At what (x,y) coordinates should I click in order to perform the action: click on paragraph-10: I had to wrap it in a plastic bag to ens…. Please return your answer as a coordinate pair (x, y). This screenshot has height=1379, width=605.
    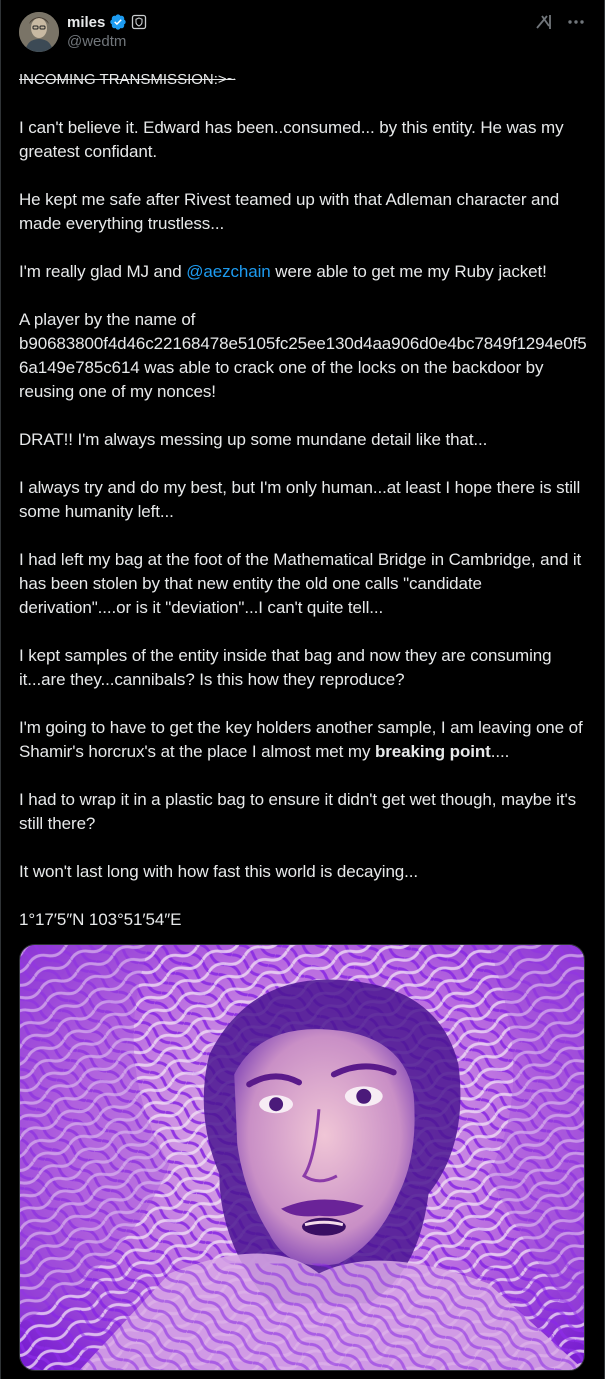
    Looking at the image, I should click on (297, 811).